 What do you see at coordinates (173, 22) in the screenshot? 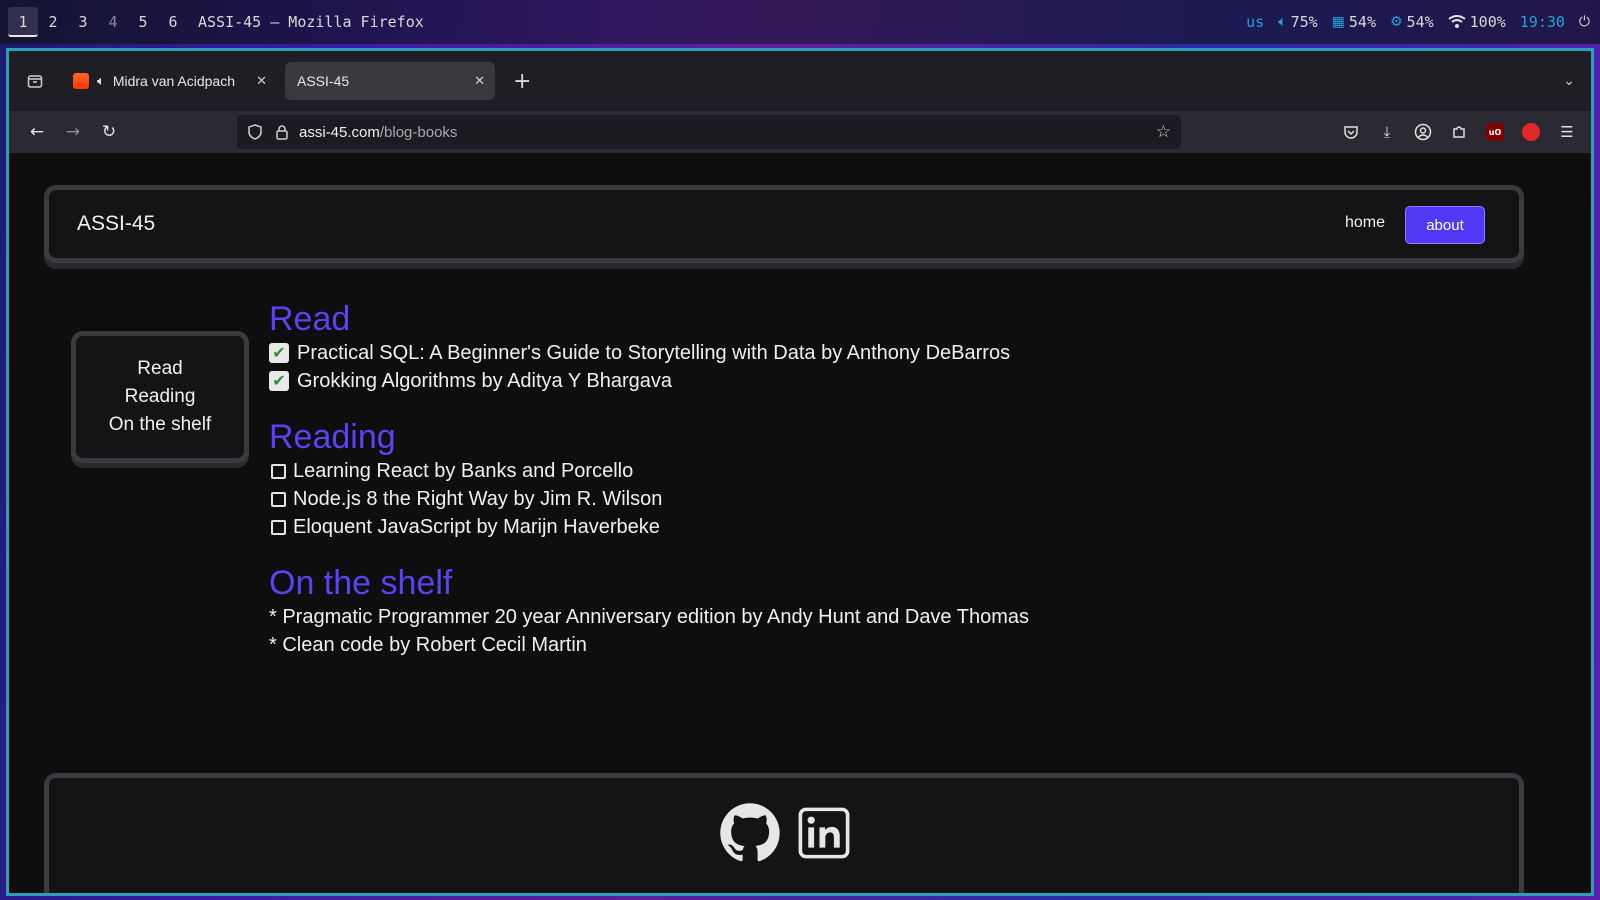
I see `workspace-6: 6` at bounding box center [173, 22].